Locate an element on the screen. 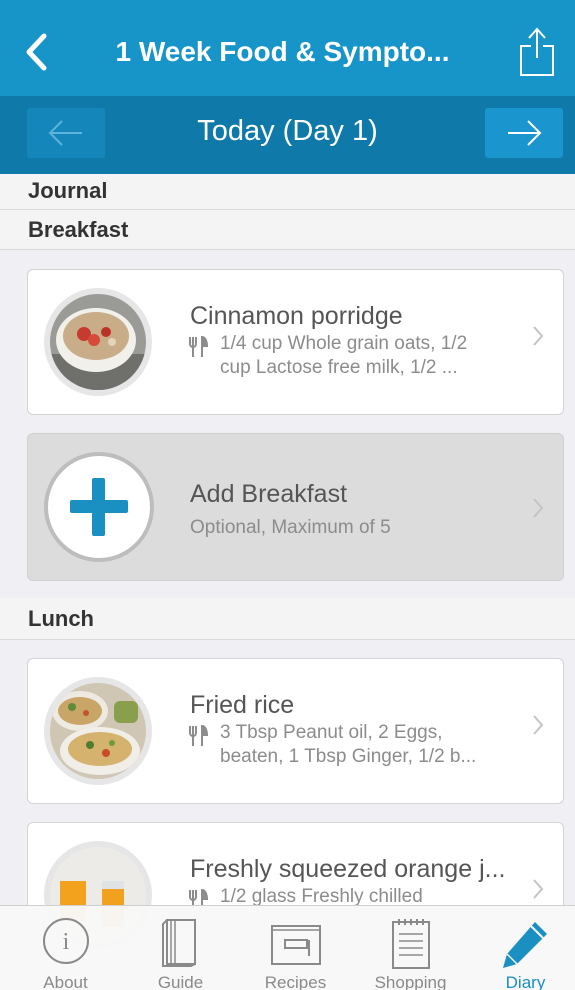  section-header-lunch: Lunch is located at coordinates (287, 619).